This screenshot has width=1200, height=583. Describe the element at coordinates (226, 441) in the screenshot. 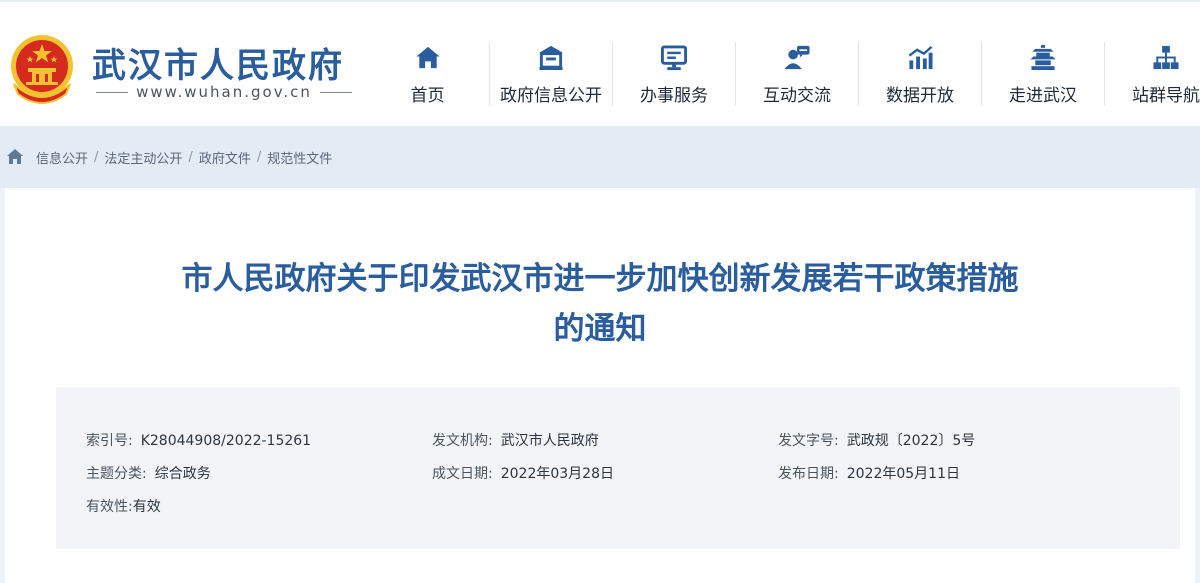

I see `meta-value: K28044908/2022-15261` at that location.